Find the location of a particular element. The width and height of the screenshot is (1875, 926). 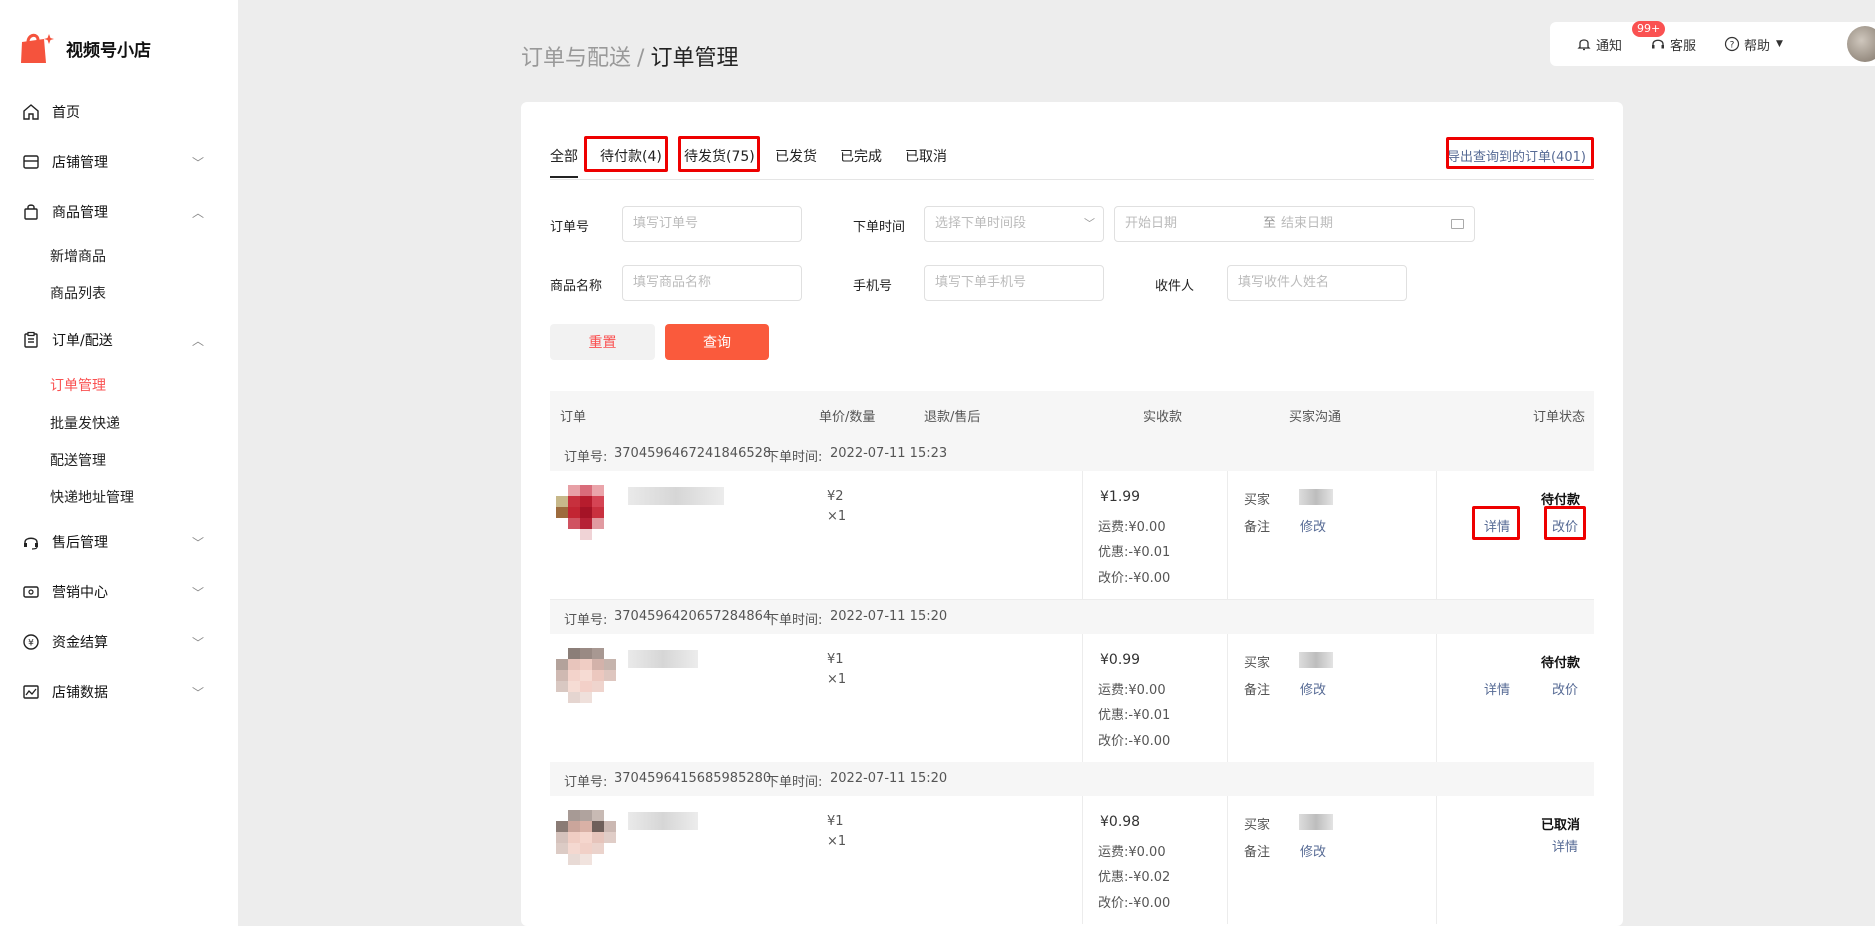

sidebar-subitem-add-product: 新增商品 is located at coordinates (78, 256).